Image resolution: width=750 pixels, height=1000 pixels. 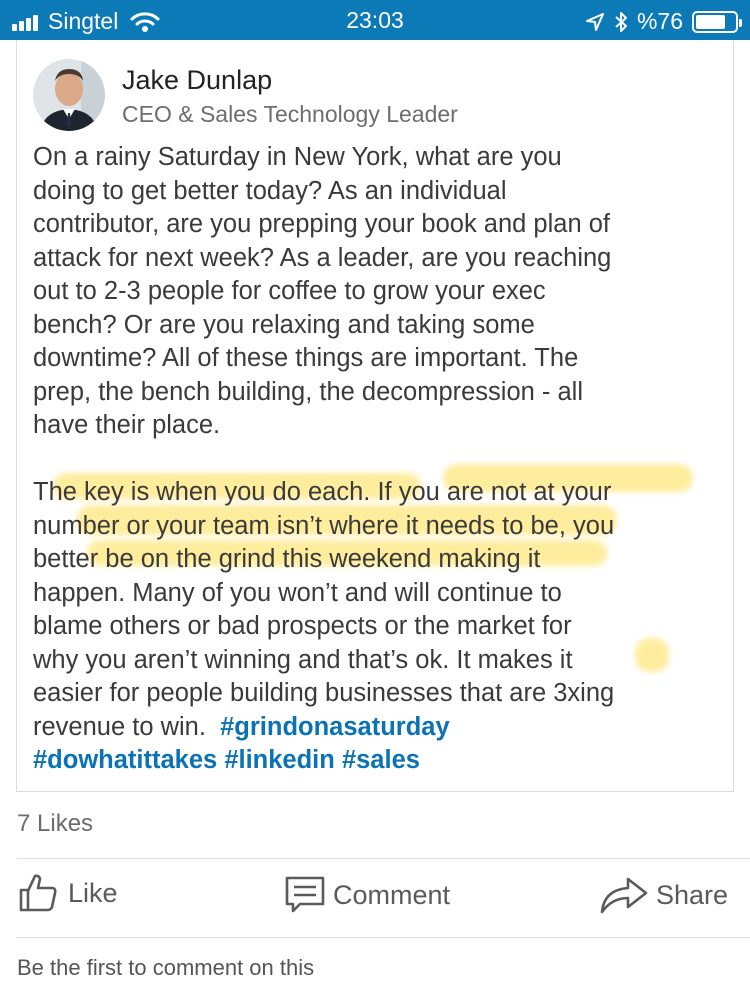 I want to click on like-label: Like, so click(x=93, y=892).